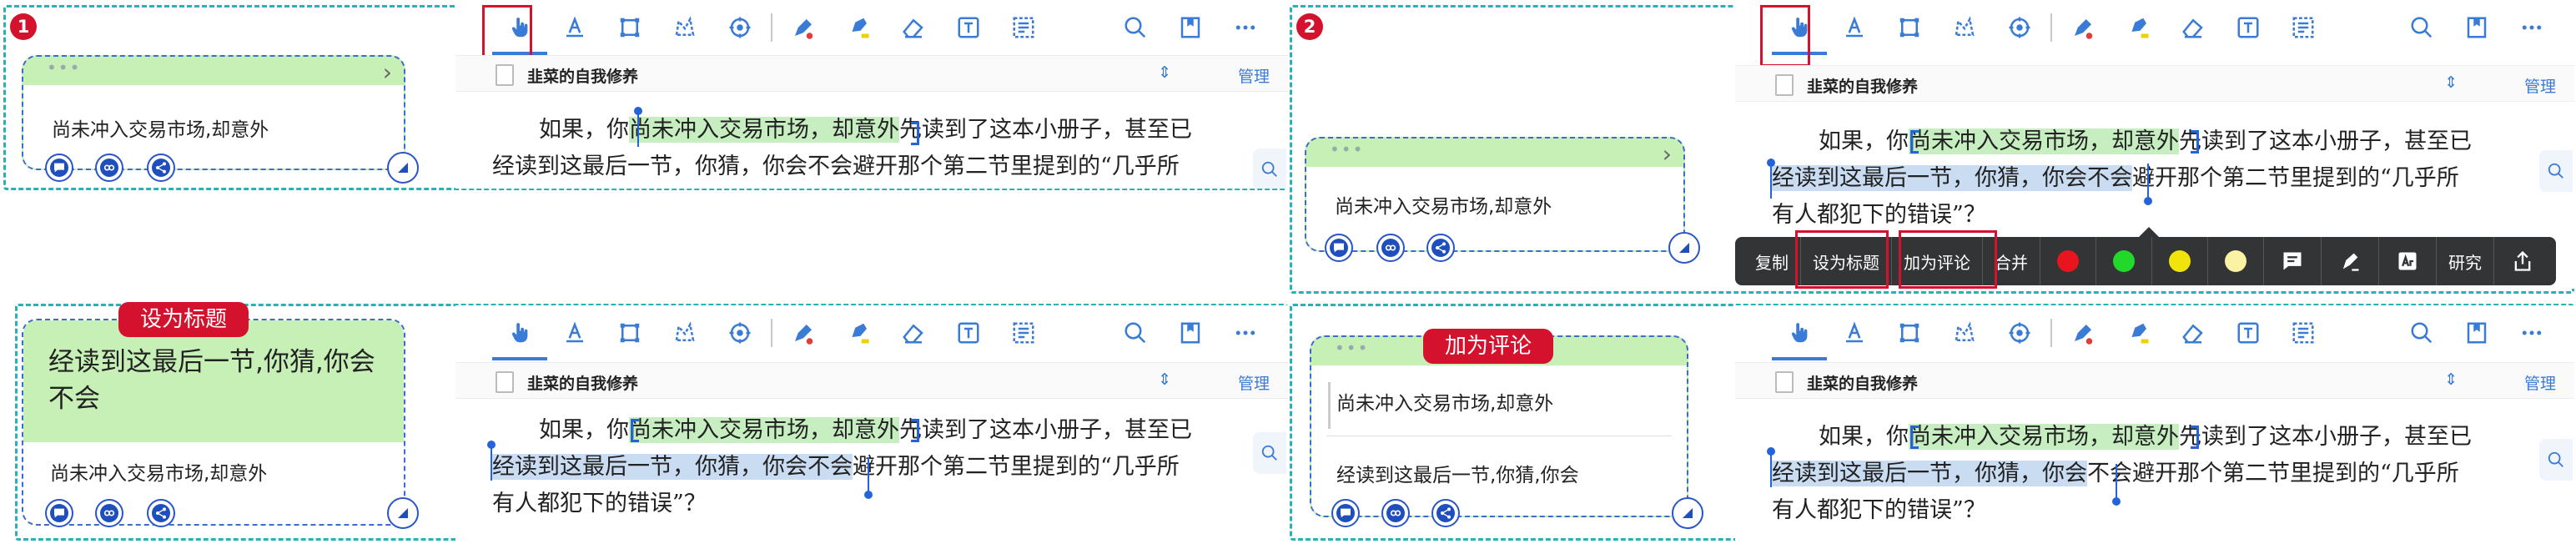  Describe the element at coordinates (2407, 261) in the screenshot. I see `text-style-icon` at that location.